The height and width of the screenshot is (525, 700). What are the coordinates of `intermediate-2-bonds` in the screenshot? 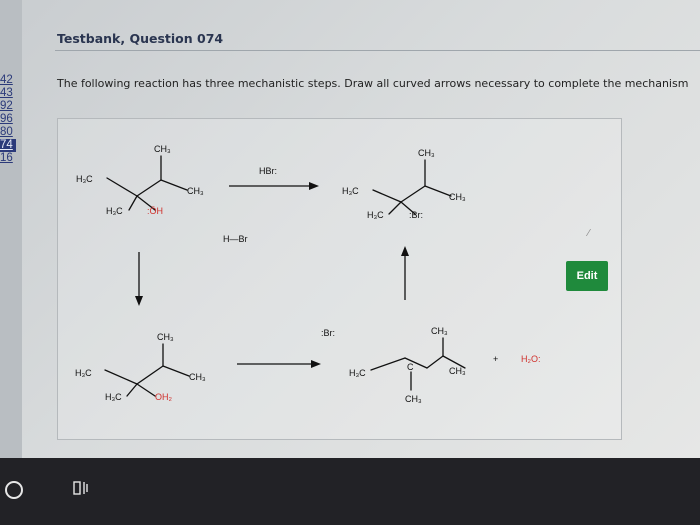 It's located at (418, 364).